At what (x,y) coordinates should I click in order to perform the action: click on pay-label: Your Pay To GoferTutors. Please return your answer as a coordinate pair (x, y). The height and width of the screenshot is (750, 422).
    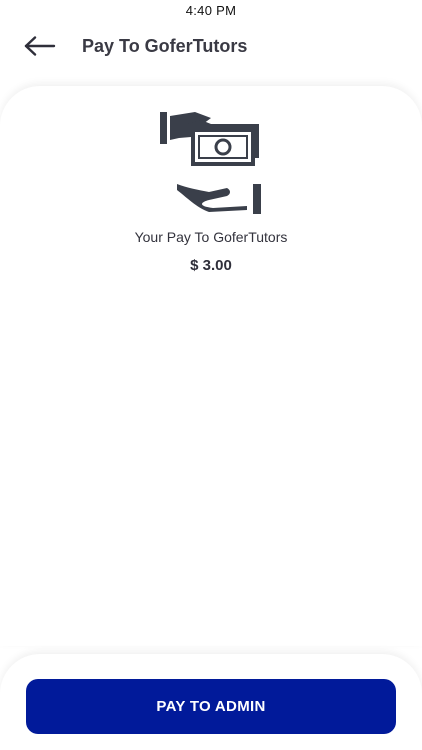
    Looking at the image, I should click on (211, 237).